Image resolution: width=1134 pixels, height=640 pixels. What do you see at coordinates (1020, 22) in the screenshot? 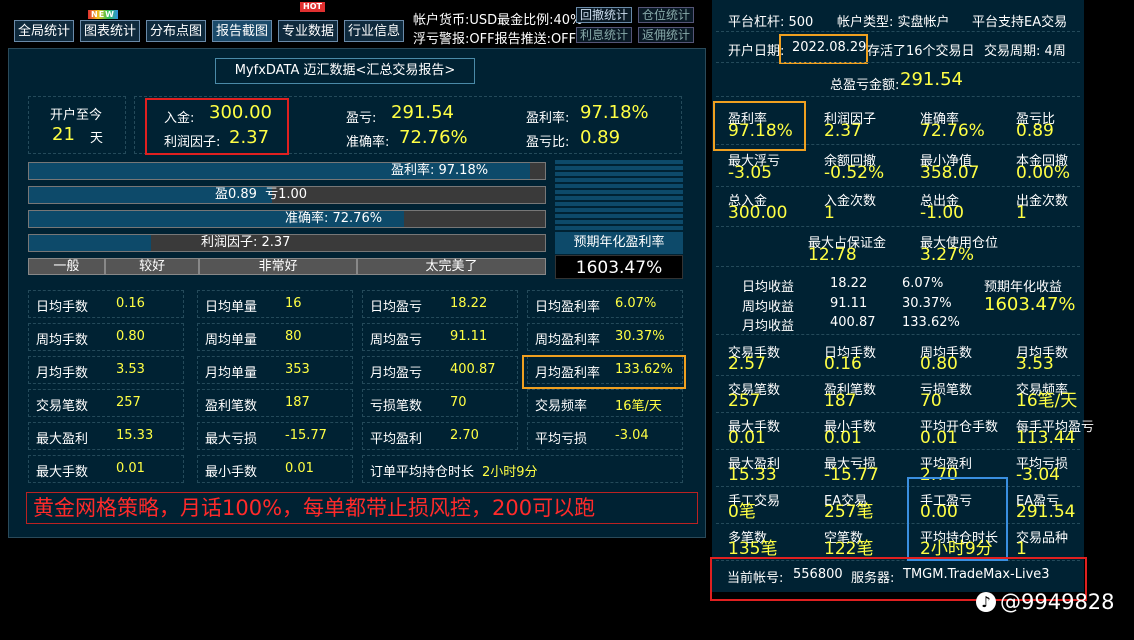
I see `ea-support-text: 平台支持EA交易` at bounding box center [1020, 22].